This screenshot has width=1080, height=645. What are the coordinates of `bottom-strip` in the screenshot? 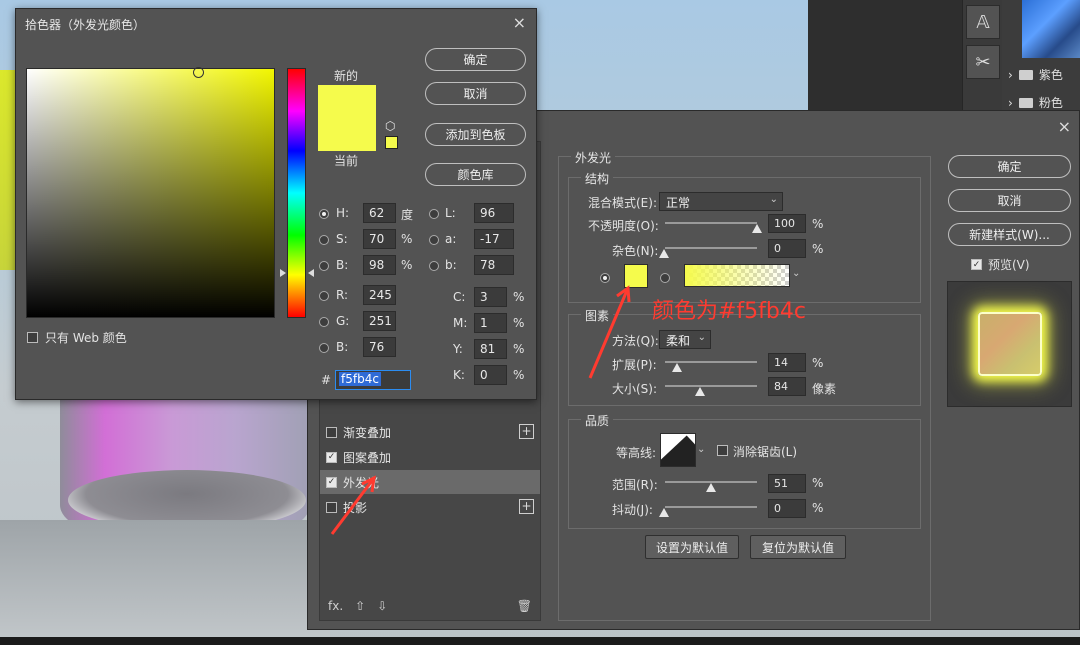 It's located at (540, 641).